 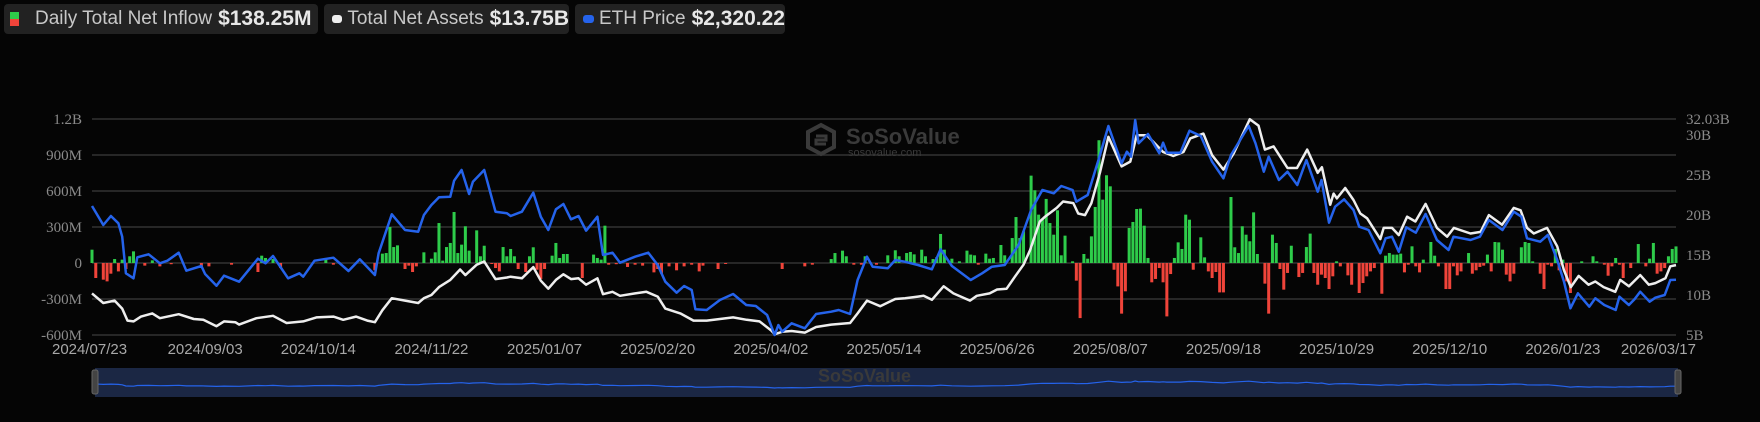 What do you see at coordinates (1698, 296) in the screenshot?
I see `right-axis-tick-label: 10B` at bounding box center [1698, 296].